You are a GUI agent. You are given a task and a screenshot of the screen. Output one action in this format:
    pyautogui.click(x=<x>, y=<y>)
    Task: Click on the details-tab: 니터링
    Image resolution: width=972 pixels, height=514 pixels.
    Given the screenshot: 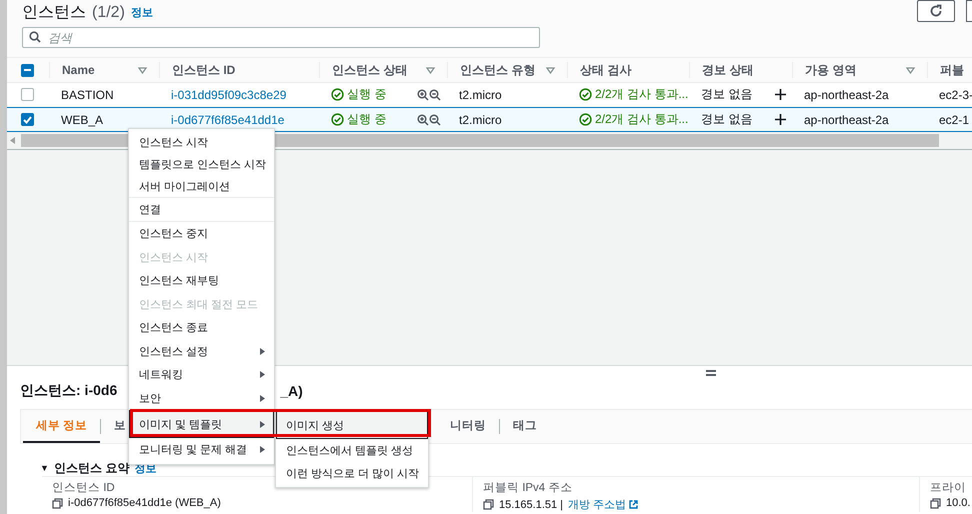 What is the action you would take?
    pyautogui.click(x=468, y=426)
    